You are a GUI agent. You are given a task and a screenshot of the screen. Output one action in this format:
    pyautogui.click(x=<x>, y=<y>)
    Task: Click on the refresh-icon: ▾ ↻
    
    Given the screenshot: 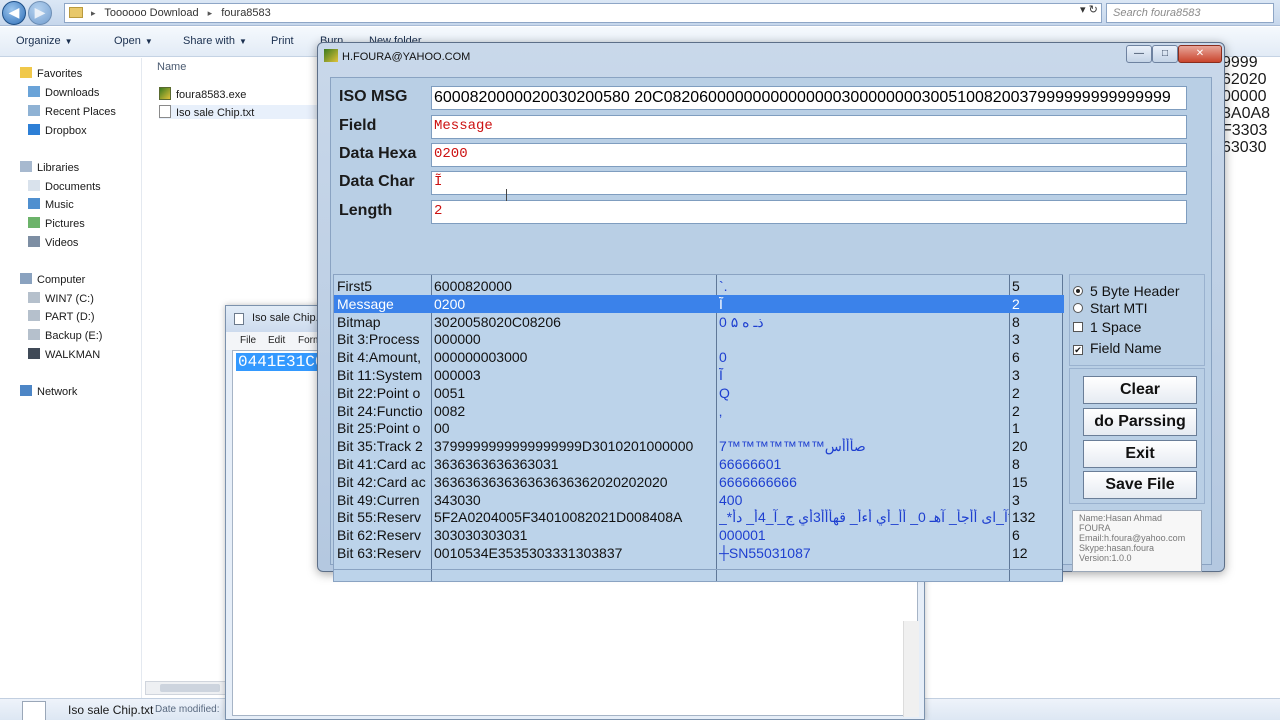 What is the action you would take?
    pyautogui.click(x=1089, y=9)
    